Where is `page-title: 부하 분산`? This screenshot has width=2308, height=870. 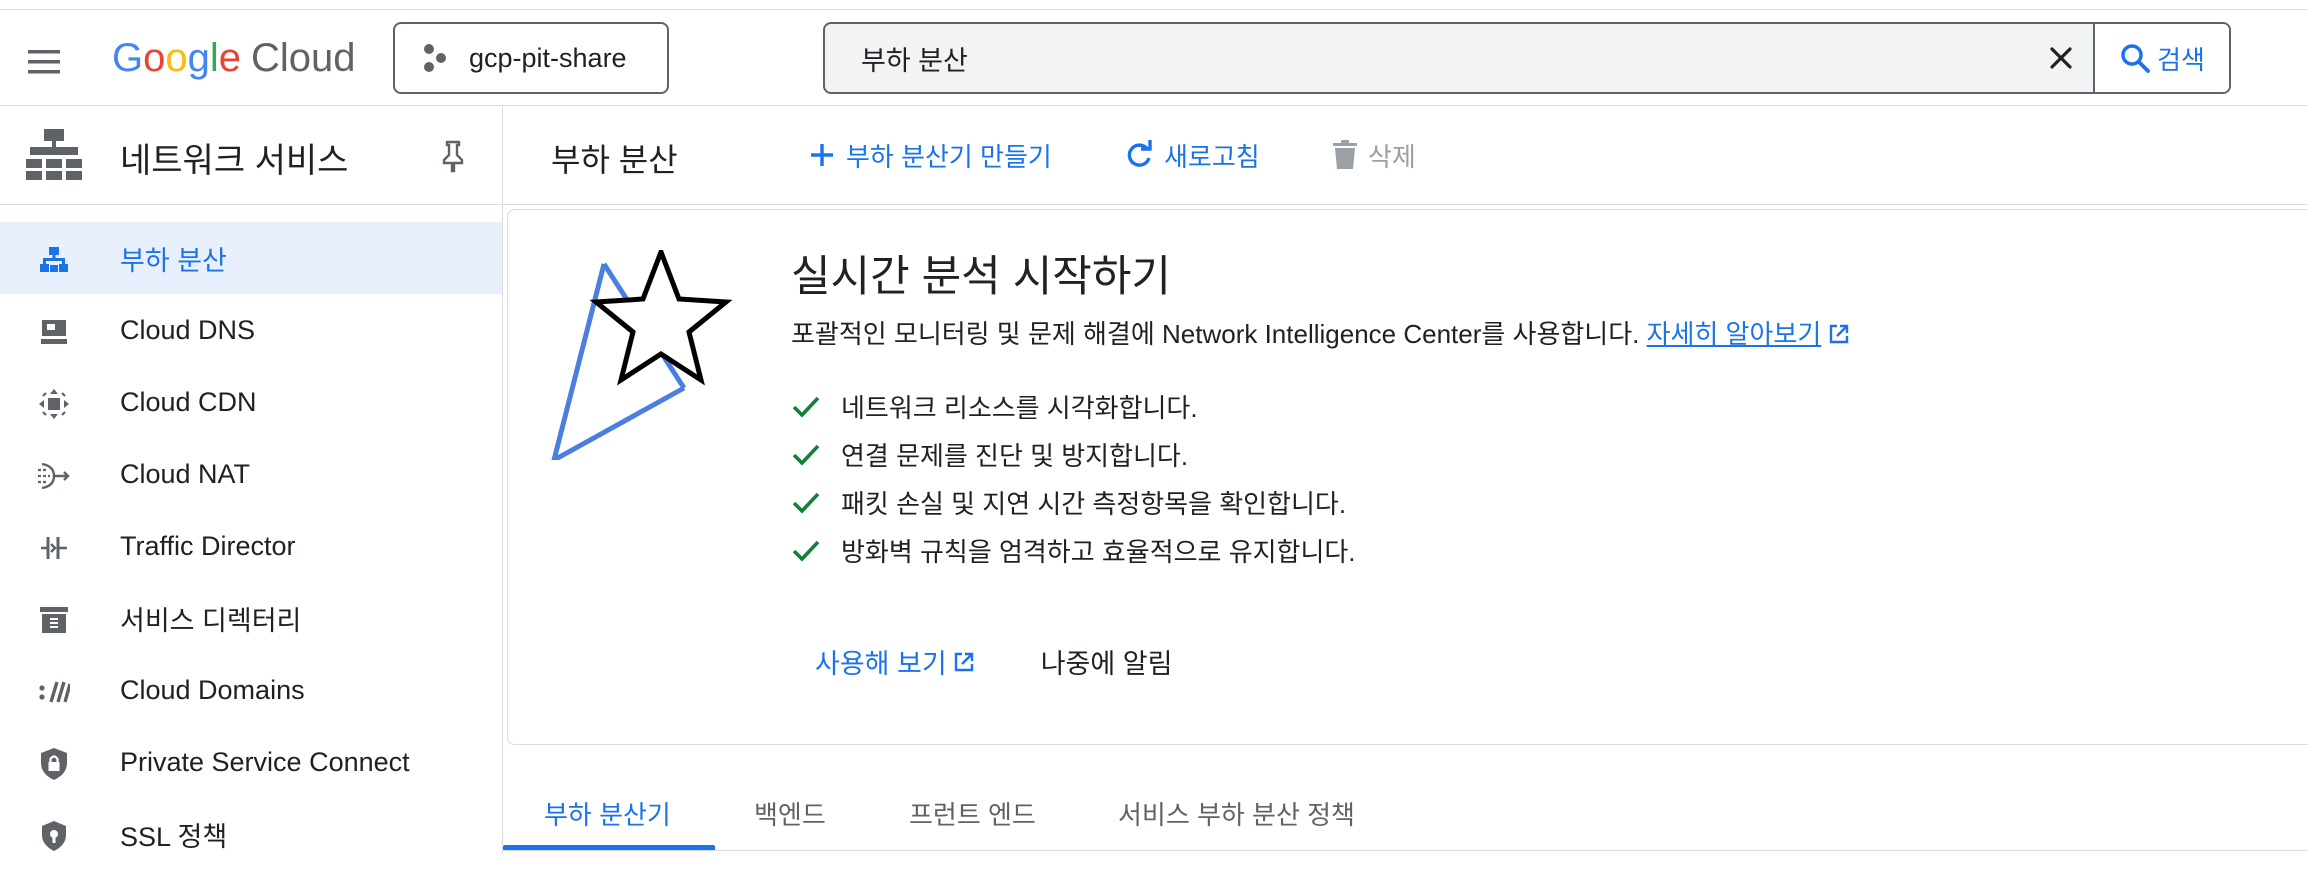 page-title: 부하 분산 is located at coordinates (614, 160).